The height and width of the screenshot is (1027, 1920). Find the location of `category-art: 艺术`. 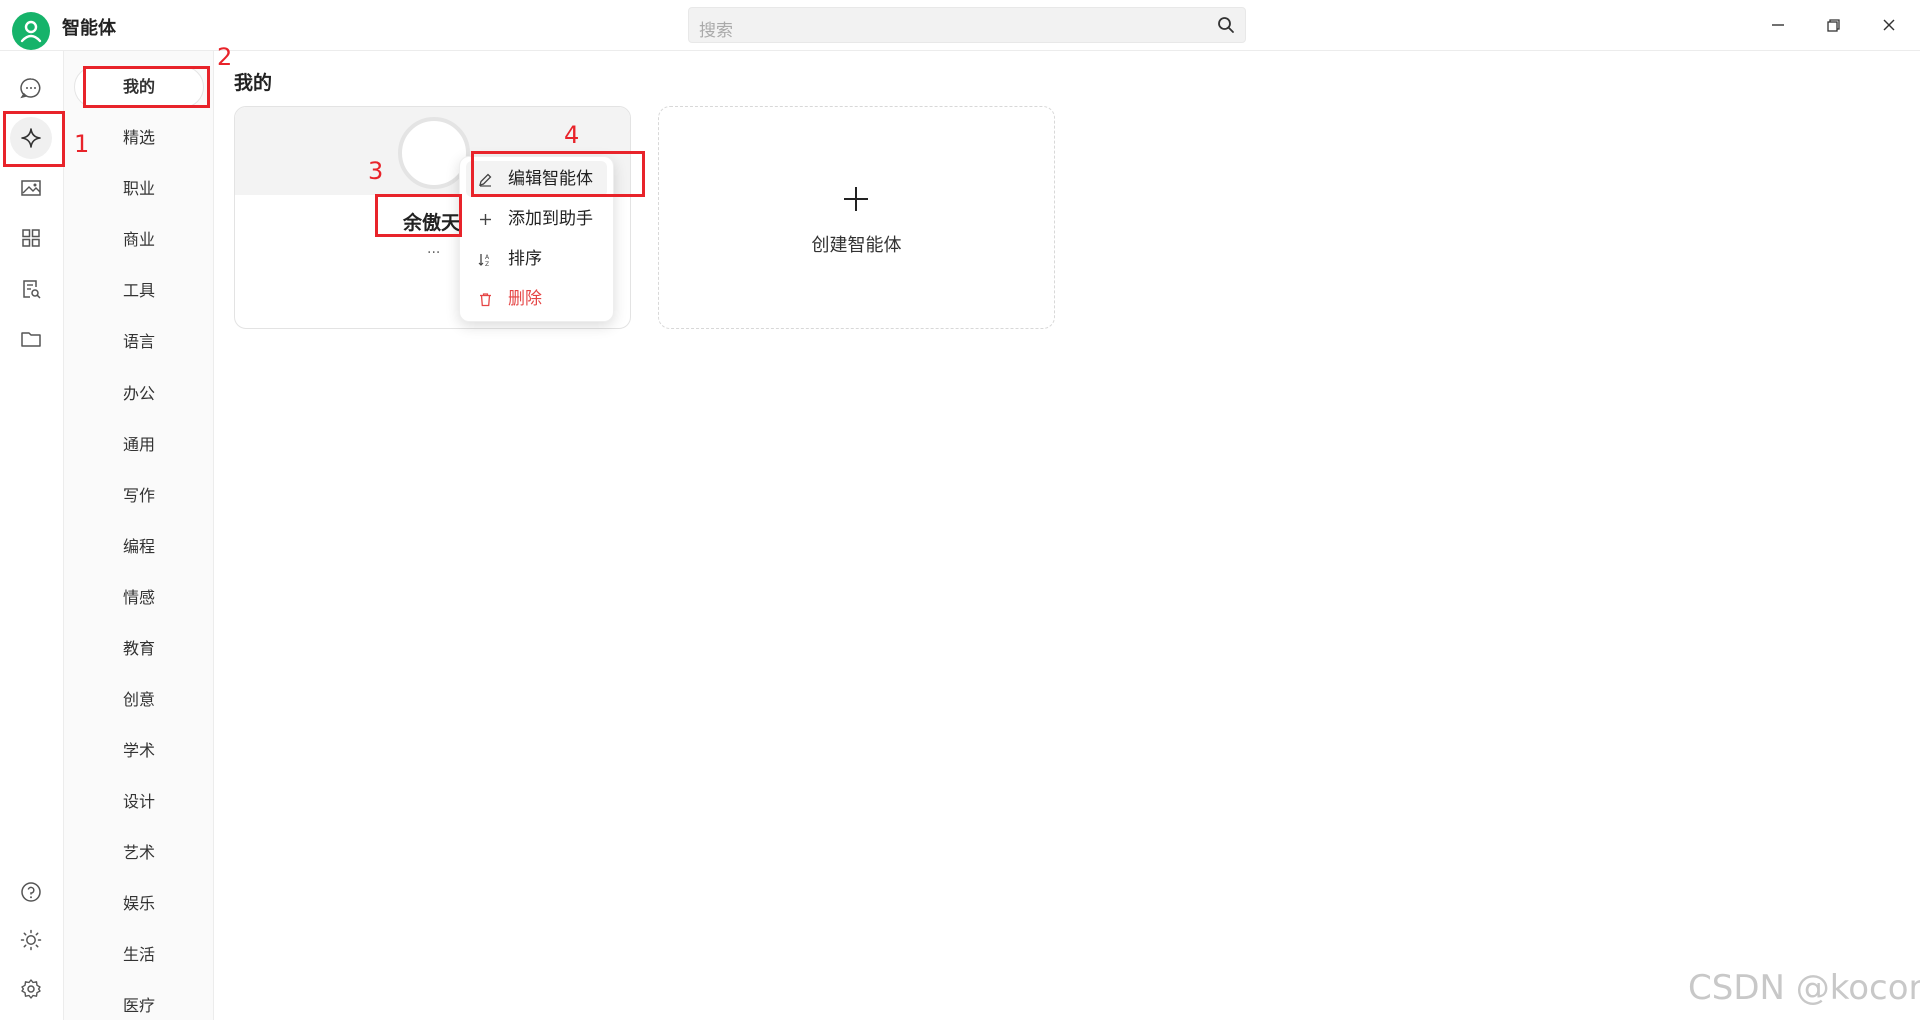

category-art: 艺术 is located at coordinates (139, 853).